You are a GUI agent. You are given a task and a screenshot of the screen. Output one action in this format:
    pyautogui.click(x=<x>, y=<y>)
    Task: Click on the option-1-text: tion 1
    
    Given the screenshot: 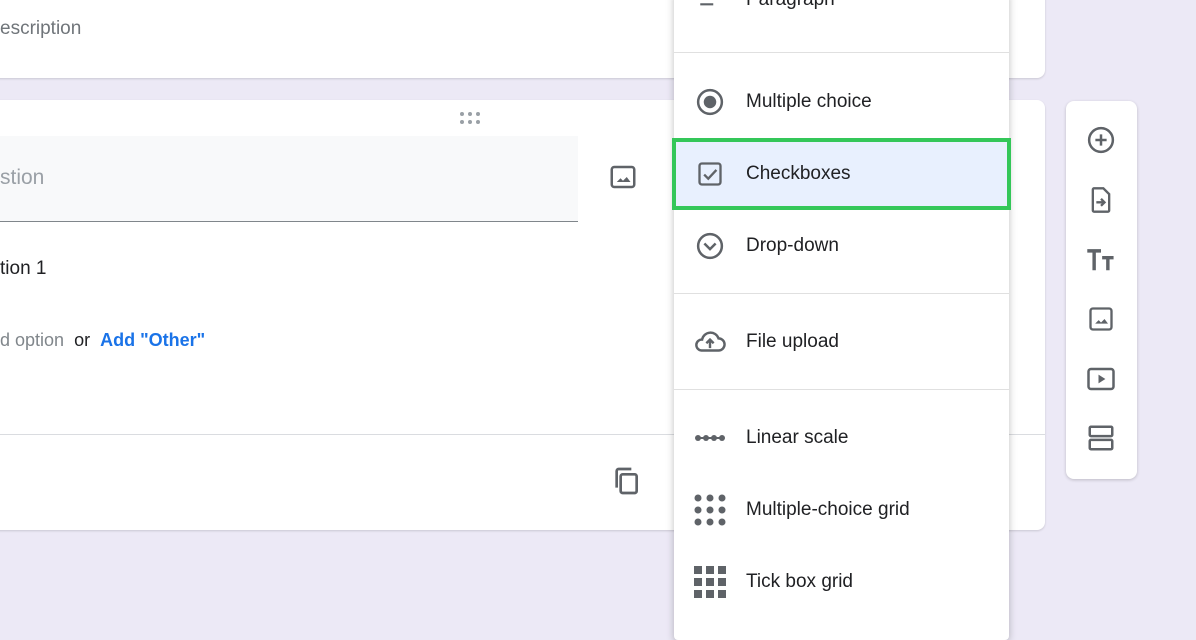 What is the action you would take?
    pyautogui.click(x=23, y=269)
    